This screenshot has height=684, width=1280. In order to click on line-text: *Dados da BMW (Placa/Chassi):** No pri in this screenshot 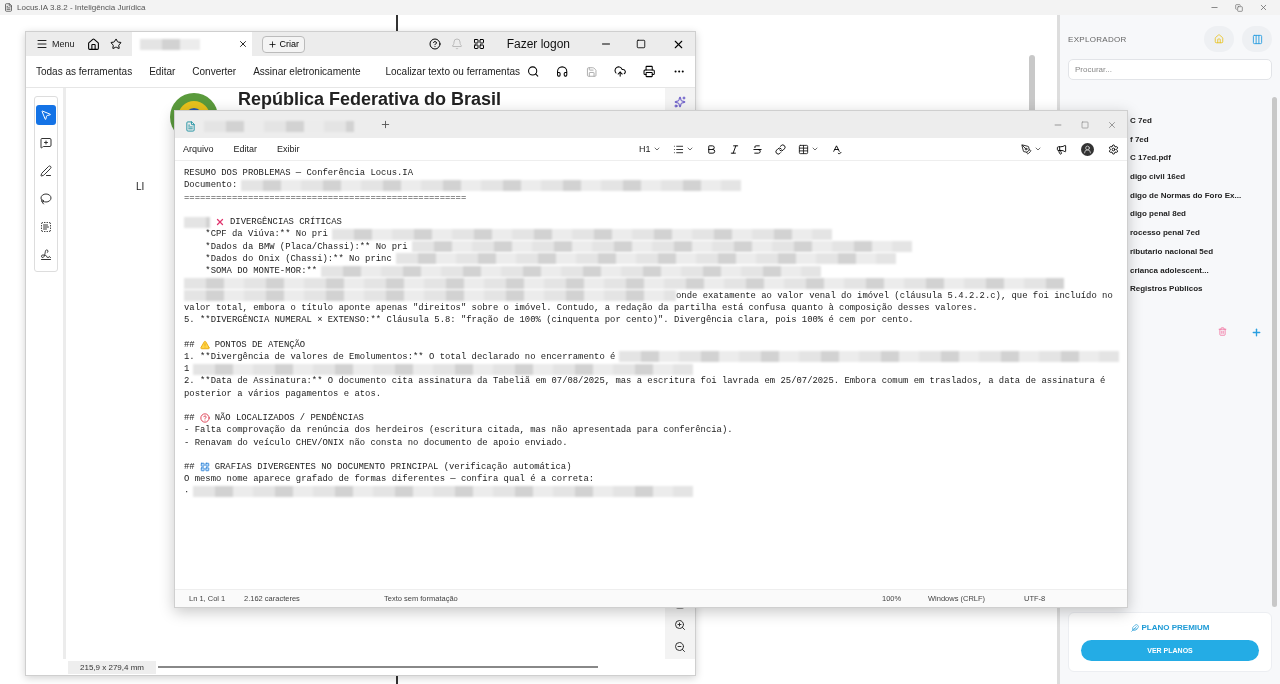, I will do `click(306, 246)`.